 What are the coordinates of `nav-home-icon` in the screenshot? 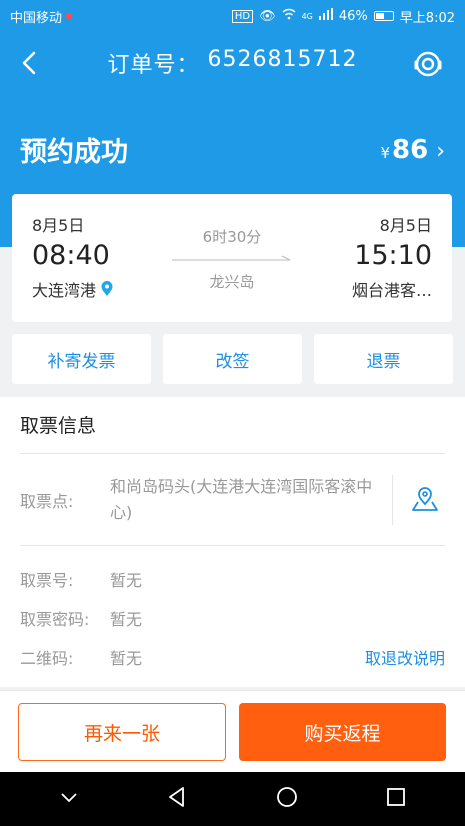 It's located at (287, 799).